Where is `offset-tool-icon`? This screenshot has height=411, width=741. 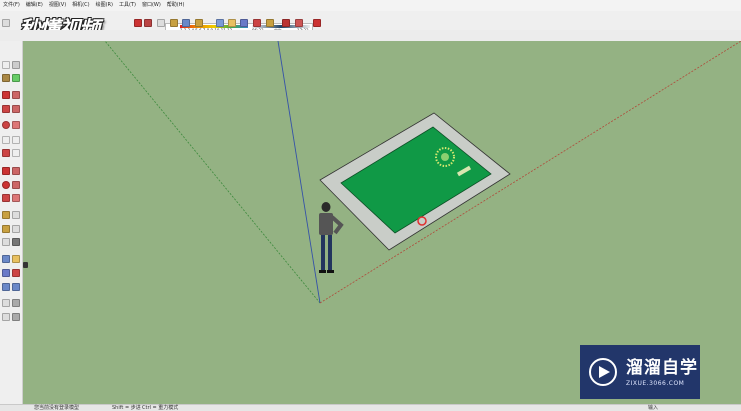
offset-tool-icon is located at coordinates (16, 198).